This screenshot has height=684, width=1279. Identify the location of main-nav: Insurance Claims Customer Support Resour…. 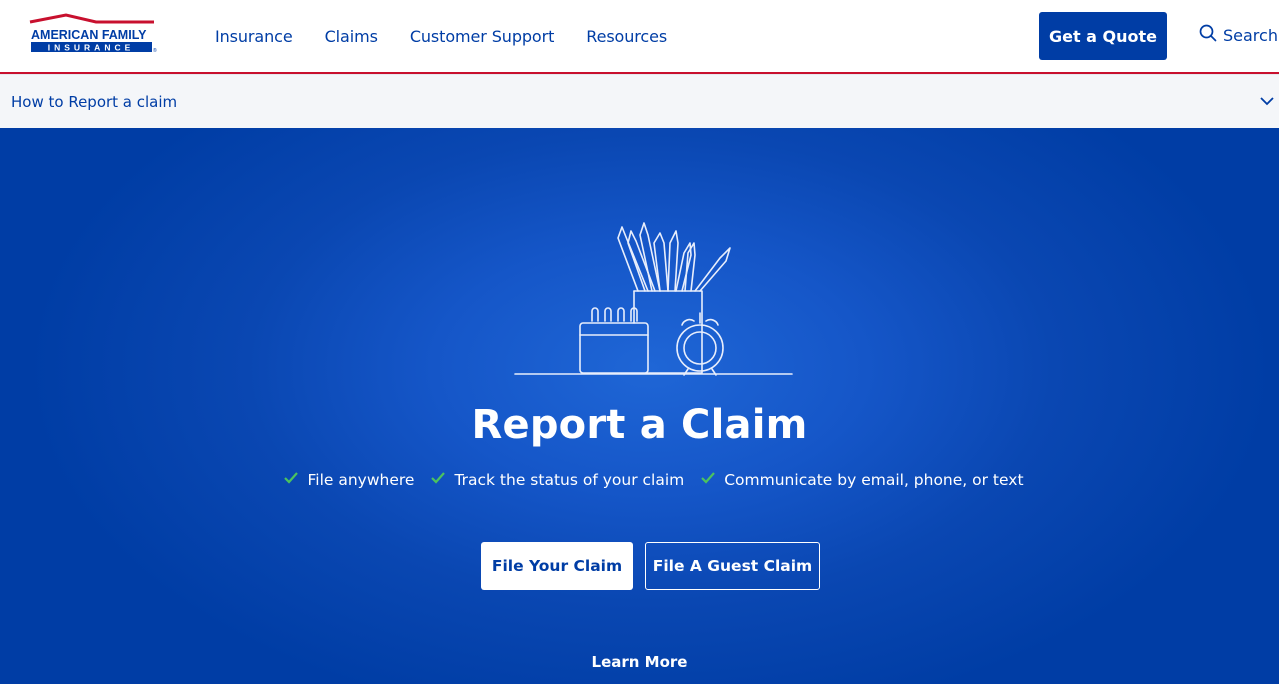
(441, 36).